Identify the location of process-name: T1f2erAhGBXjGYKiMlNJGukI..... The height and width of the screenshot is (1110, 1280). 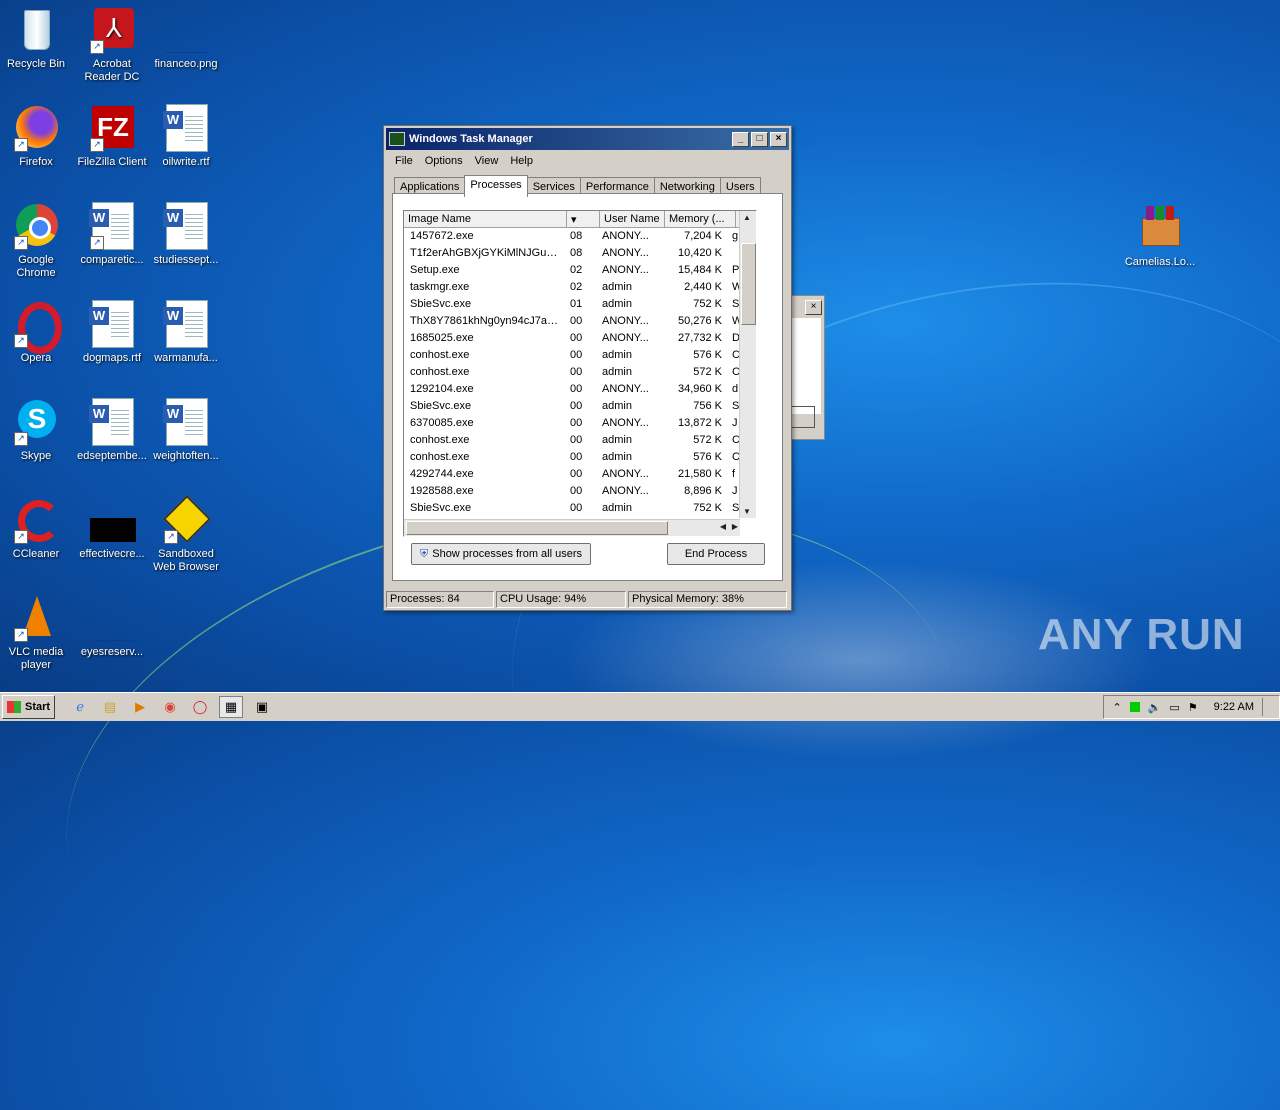
(485, 253).